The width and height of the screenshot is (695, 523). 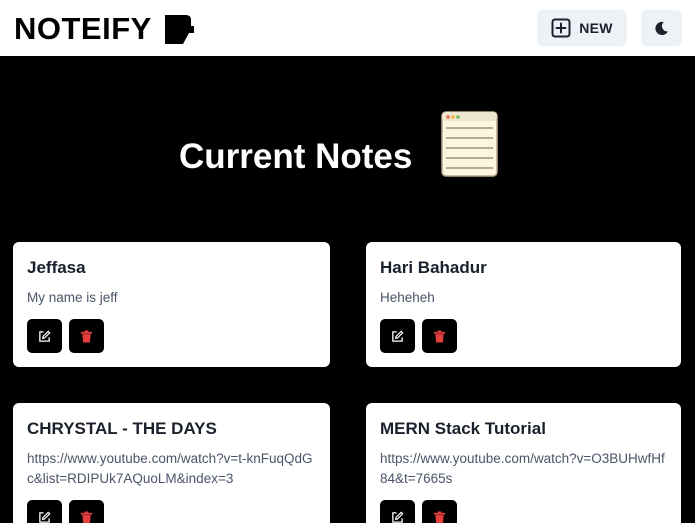 What do you see at coordinates (122, 428) in the screenshot?
I see `note-title: CHRYSTAL - THE DAYS` at bounding box center [122, 428].